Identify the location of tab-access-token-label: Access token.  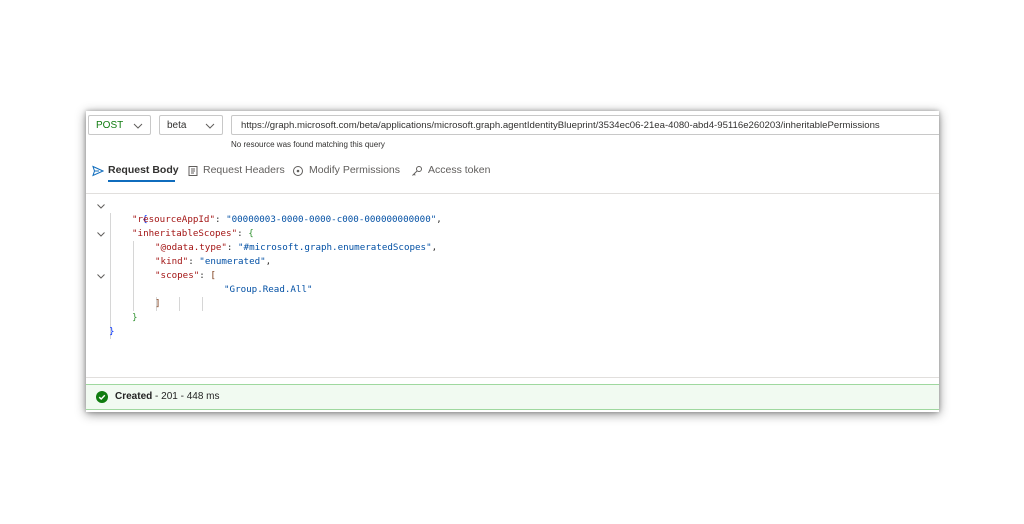
(459, 170).